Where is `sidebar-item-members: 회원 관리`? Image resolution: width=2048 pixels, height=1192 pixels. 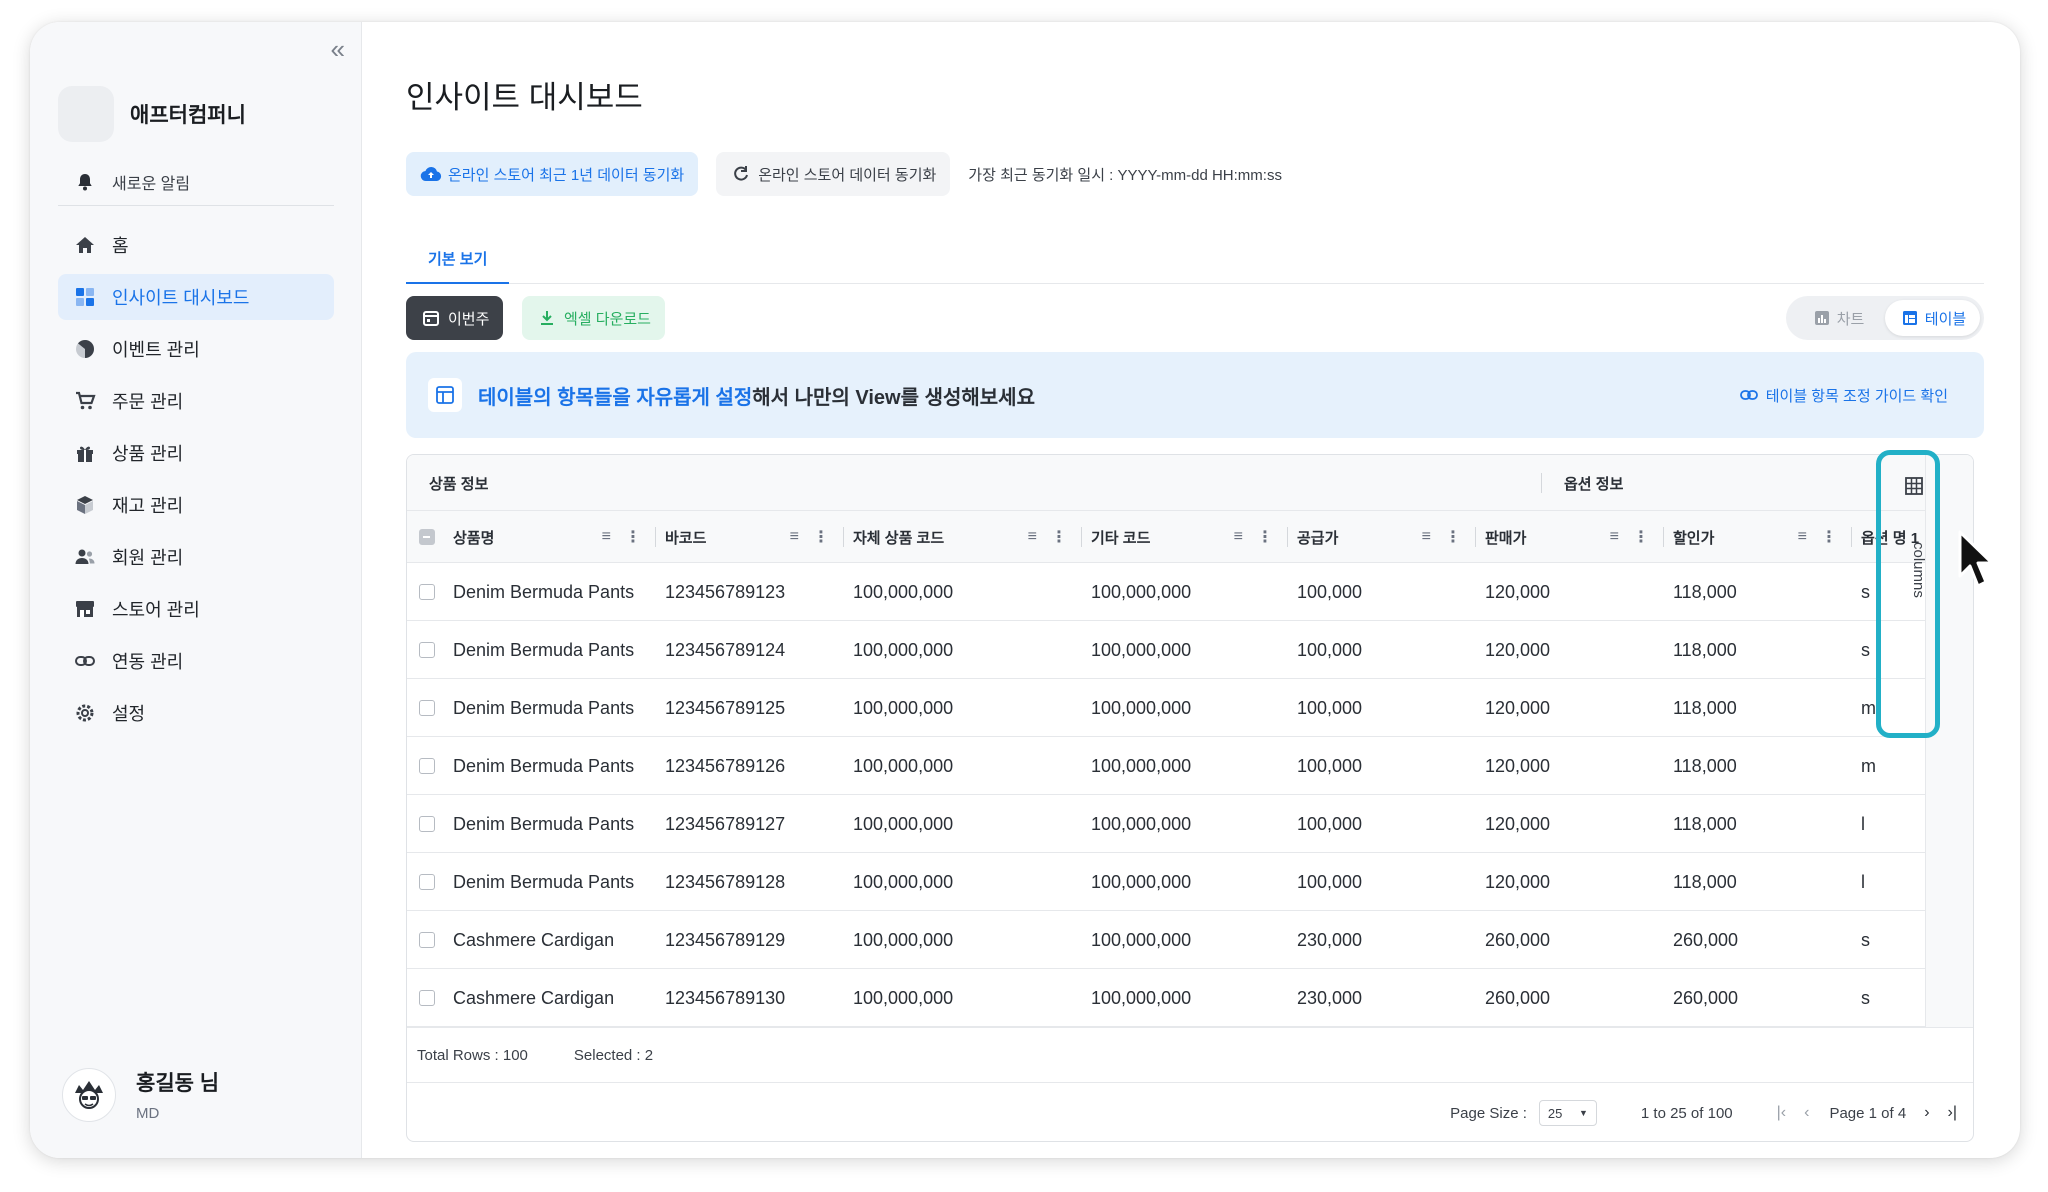
sidebar-item-members: 회원 관리 is located at coordinates (196, 557).